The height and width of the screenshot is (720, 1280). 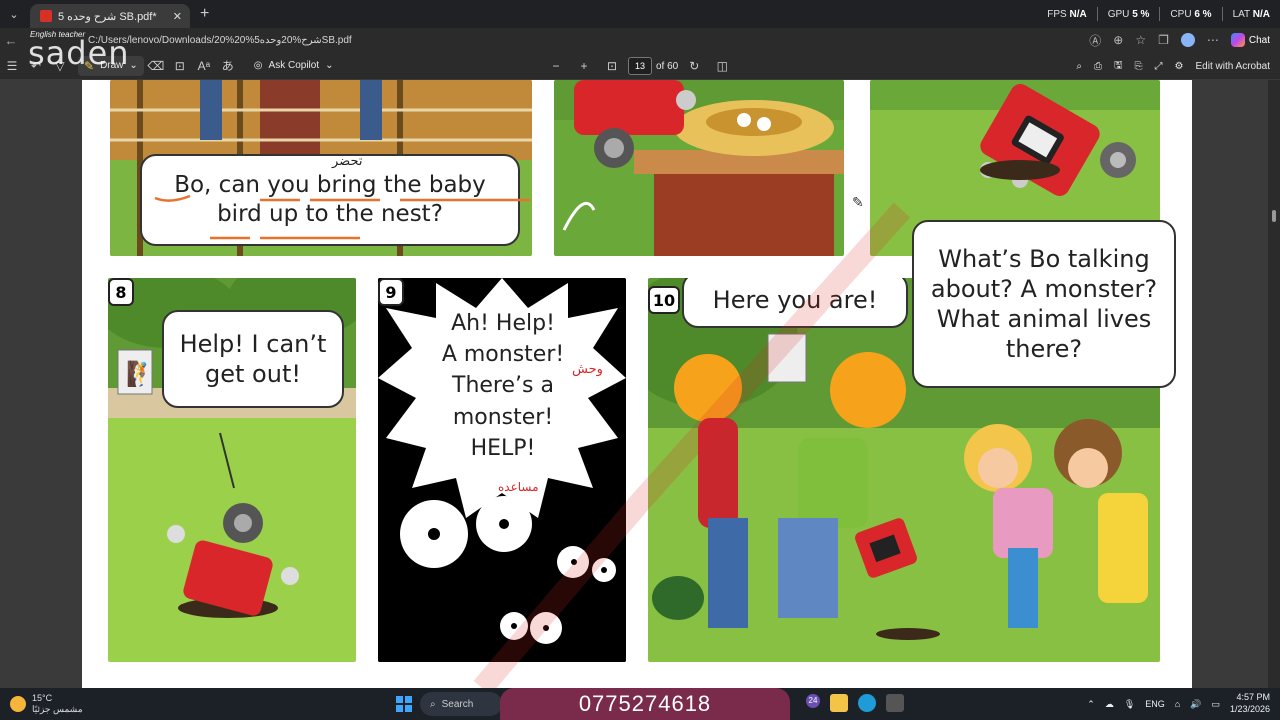 What do you see at coordinates (667, 66) in the screenshot?
I see `page-total: of 60` at bounding box center [667, 66].